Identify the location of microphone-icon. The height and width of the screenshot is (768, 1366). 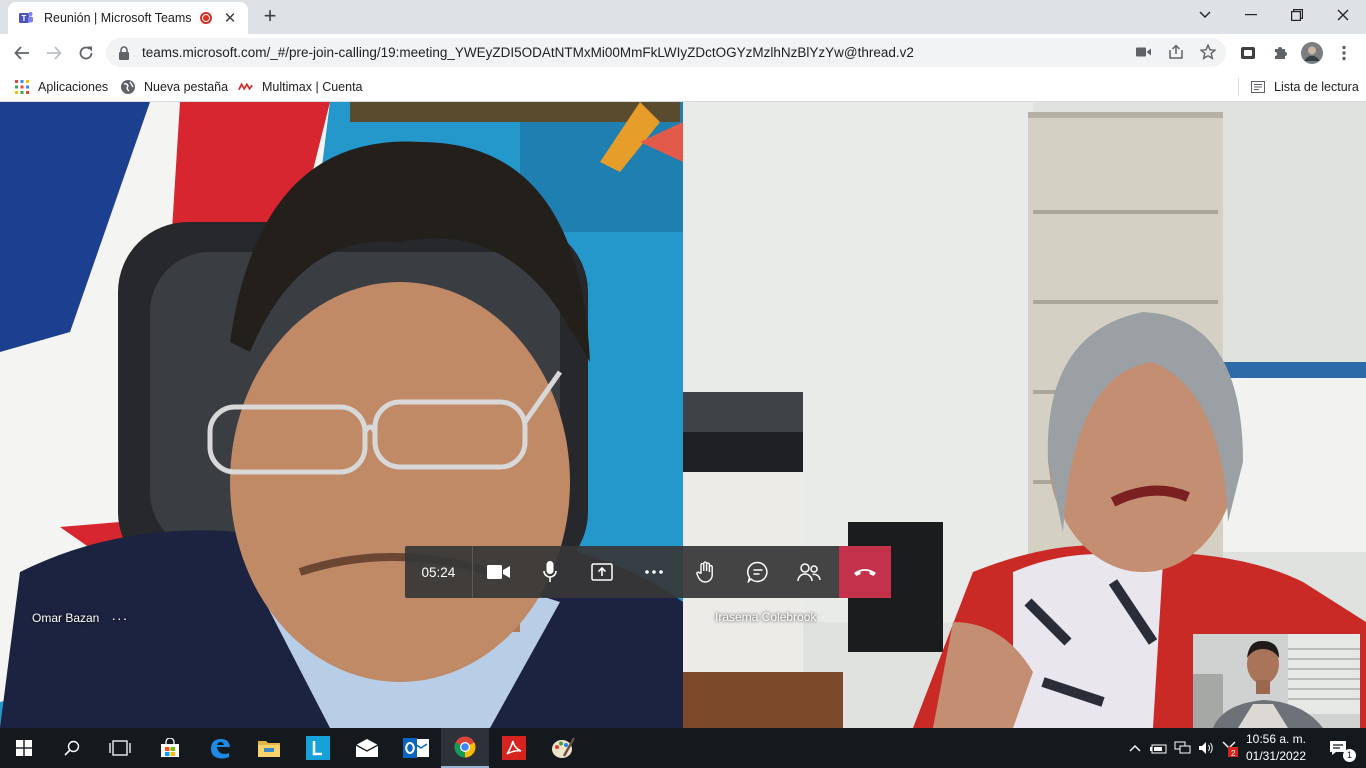
(550, 571).